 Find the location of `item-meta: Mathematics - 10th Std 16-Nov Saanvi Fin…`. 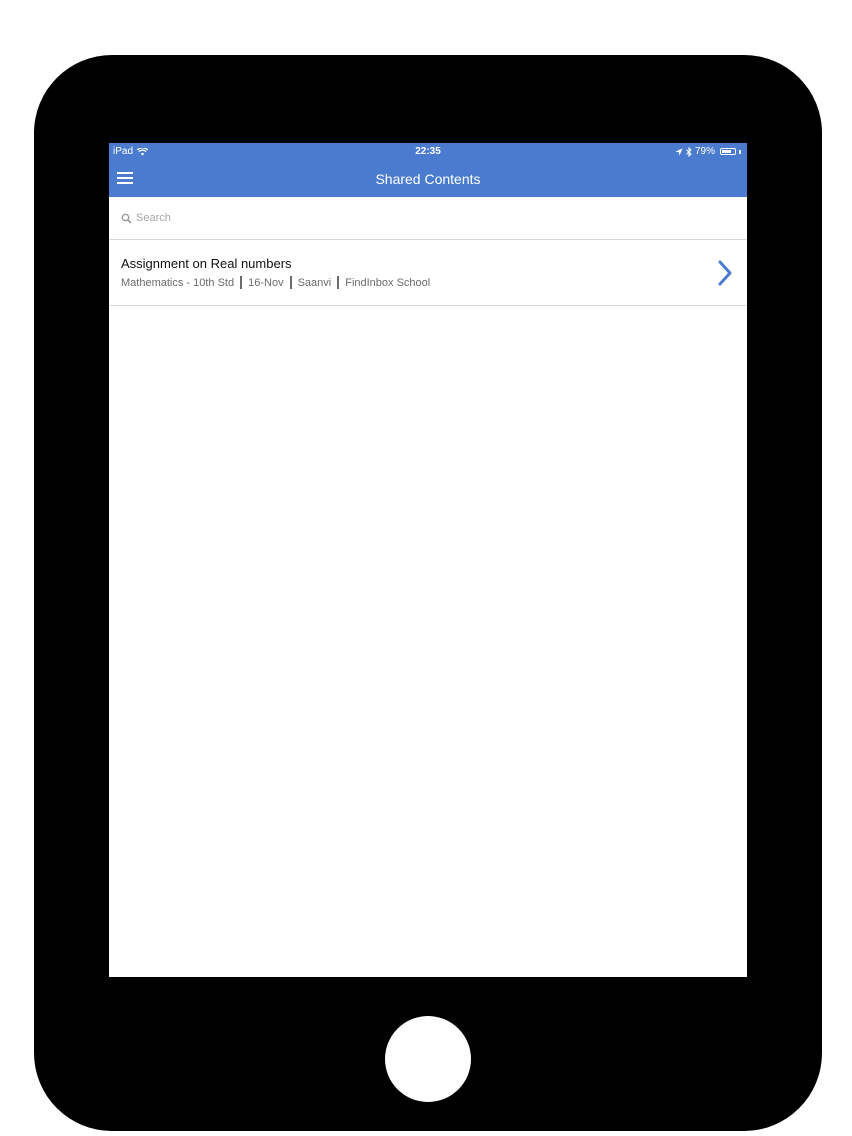

item-meta: Mathematics - 10th Std 16-Nov Saanvi Fin… is located at coordinates (275, 282).